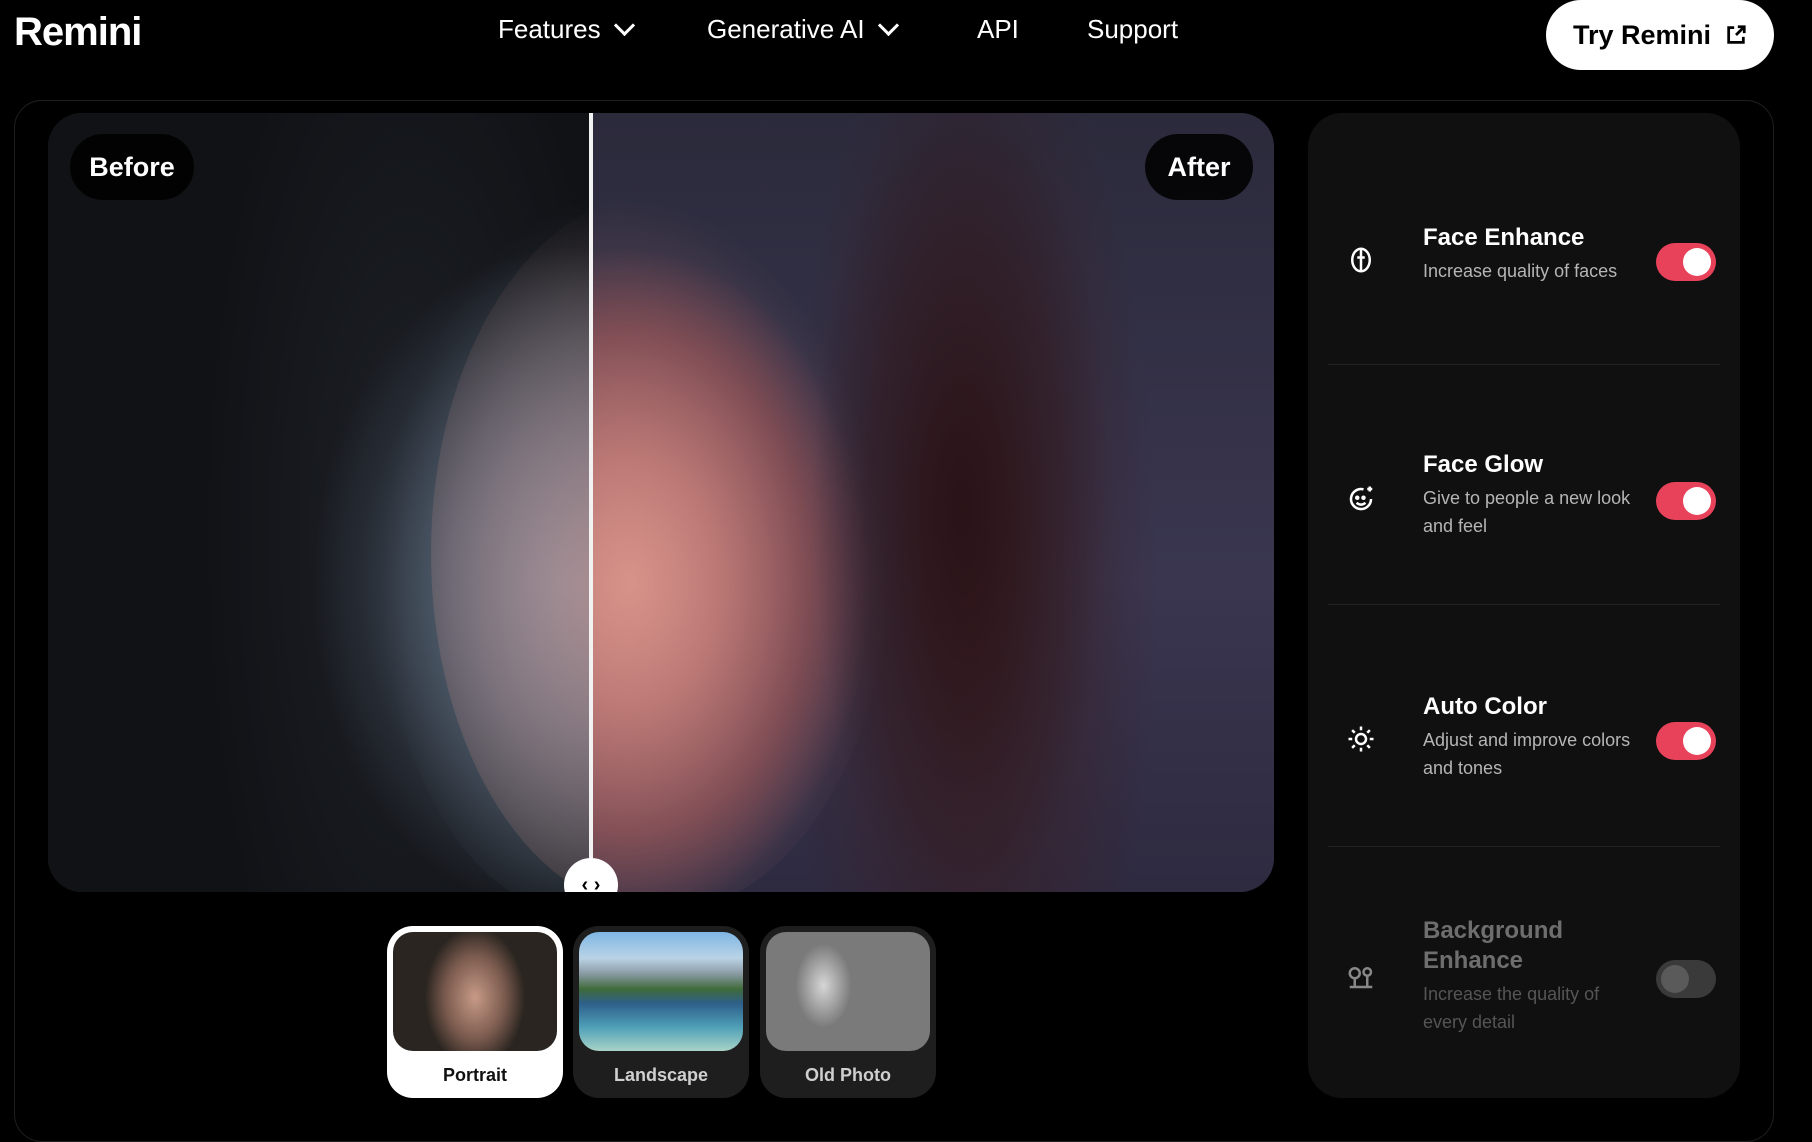 The width and height of the screenshot is (1812, 1142). I want to click on nav-features-label: Features, so click(549, 29).